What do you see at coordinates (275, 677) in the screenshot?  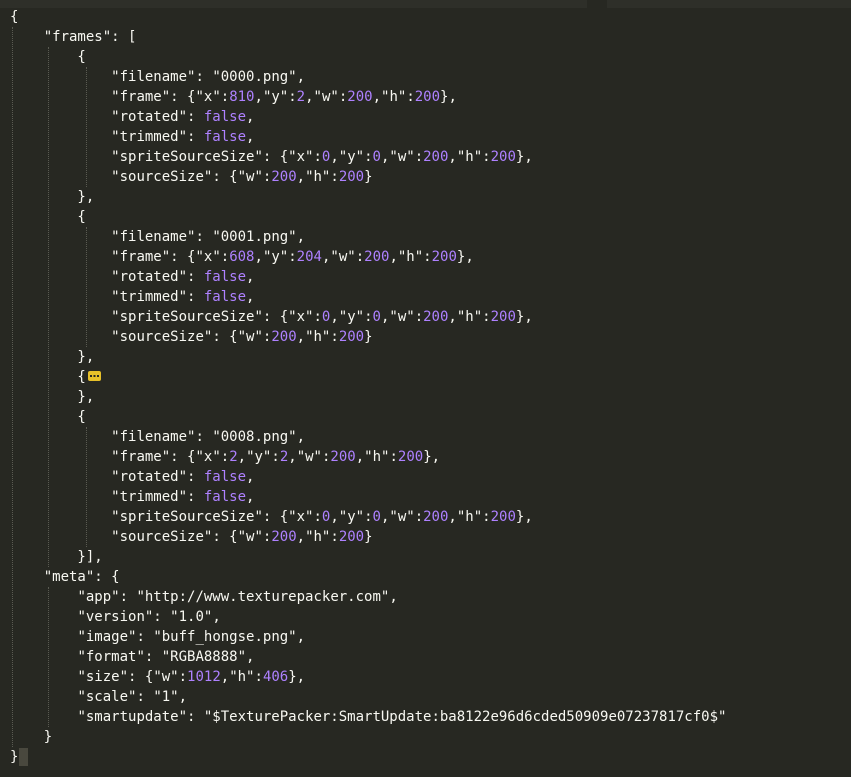 I see `json-number: 406` at bounding box center [275, 677].